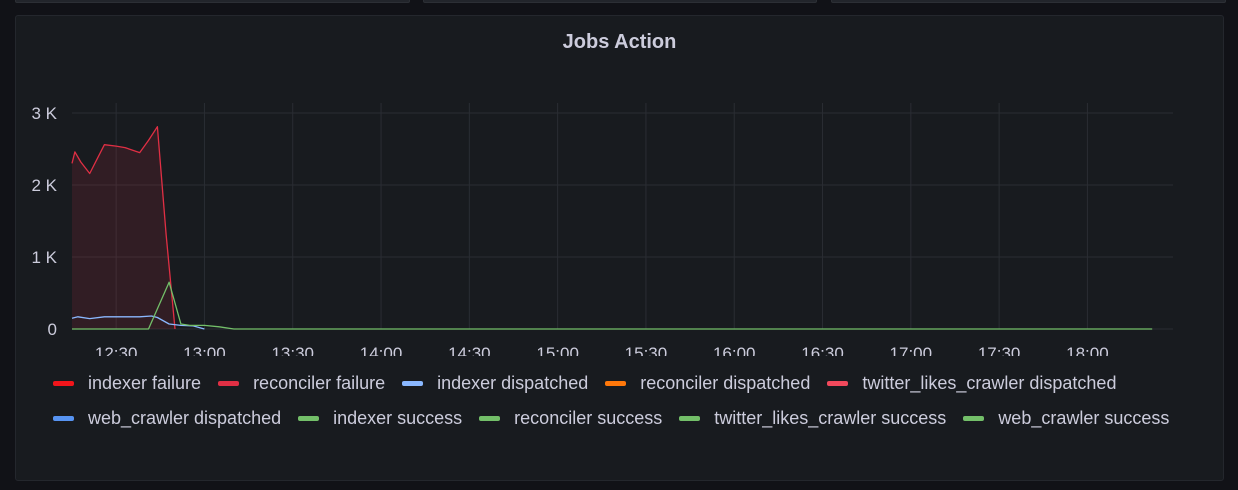 The width and height of the screenshot is (1238, 490). What do you see at coordinates (612, 305) in the screenshot?
I see `series-line` at bounding box center [612, 305].